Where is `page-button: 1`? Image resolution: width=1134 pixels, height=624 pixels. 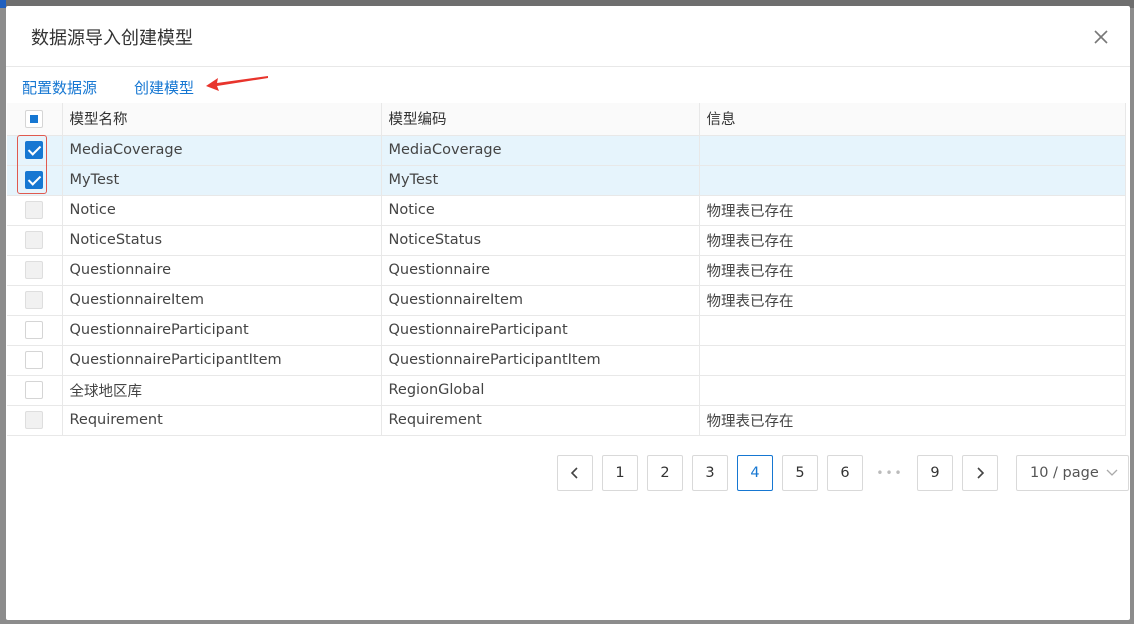 page-button: 1 is located at coordinates (620, 473).